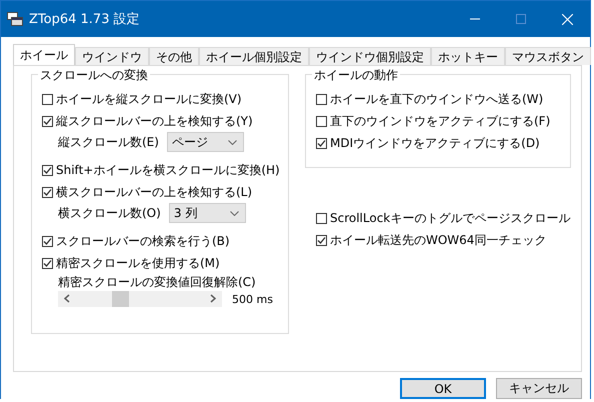 This screenshot has width=594, height=402. Describe the element at coordinates (109, 213) in the screenshot. I see `dropdown-label: 横スクロール数(O)` at that location.